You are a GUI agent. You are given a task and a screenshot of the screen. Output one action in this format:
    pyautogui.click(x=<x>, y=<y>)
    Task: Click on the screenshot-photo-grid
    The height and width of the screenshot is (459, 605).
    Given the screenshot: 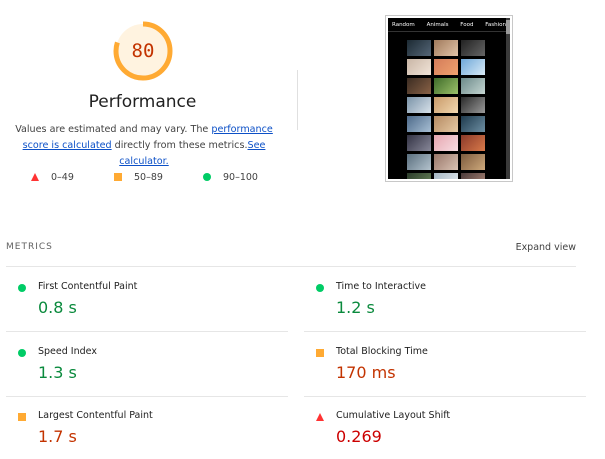 What is the action you would take?
    pyautogui.click(x=446, y=109)
    